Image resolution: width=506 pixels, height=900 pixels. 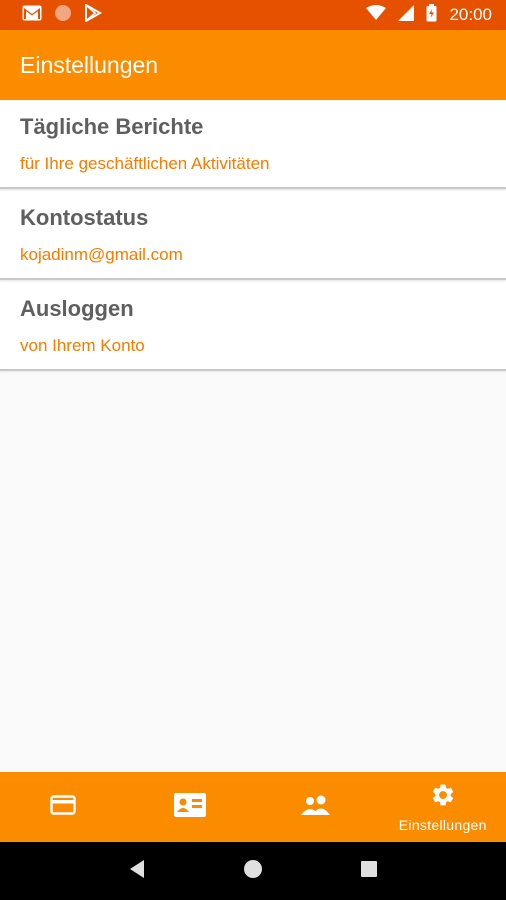 I want to click on wifi-icon, so click(x=376, y=15).